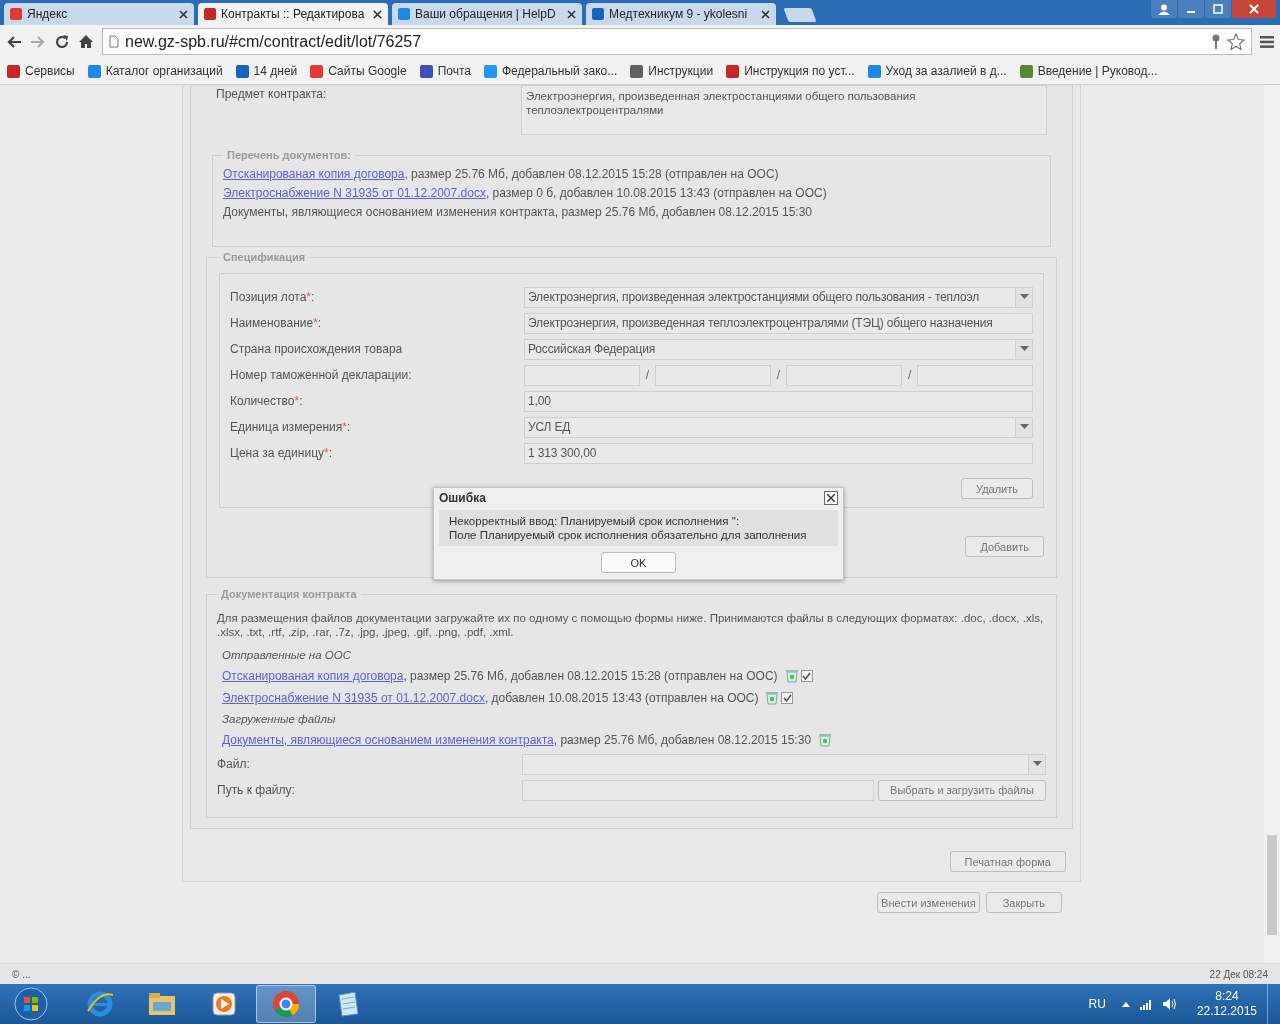 The image size is (1280, 1024). What do you see at coordinates (1097, 1004) in the screenshot?
I see `language-indicator: RU` at bounding box center [1097, 1004].